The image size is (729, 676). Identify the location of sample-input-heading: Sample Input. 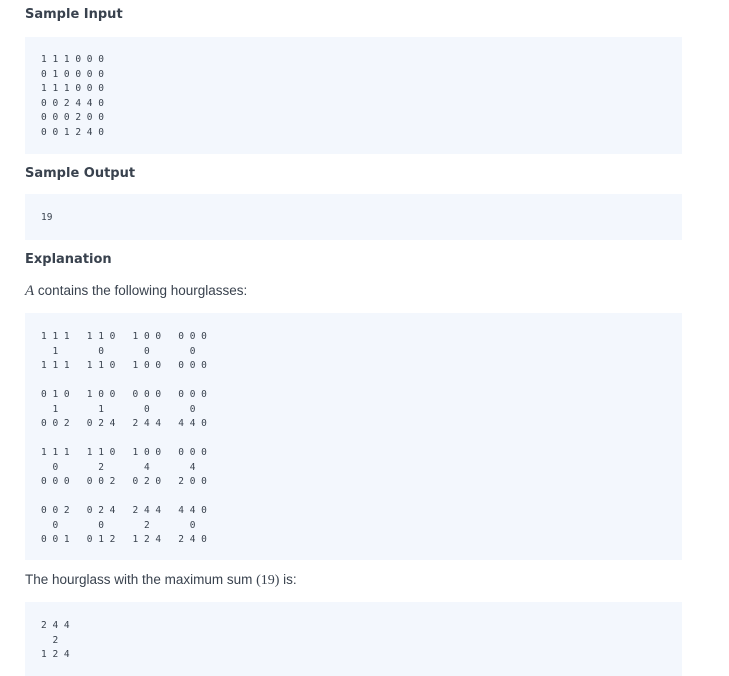
(74, 14).